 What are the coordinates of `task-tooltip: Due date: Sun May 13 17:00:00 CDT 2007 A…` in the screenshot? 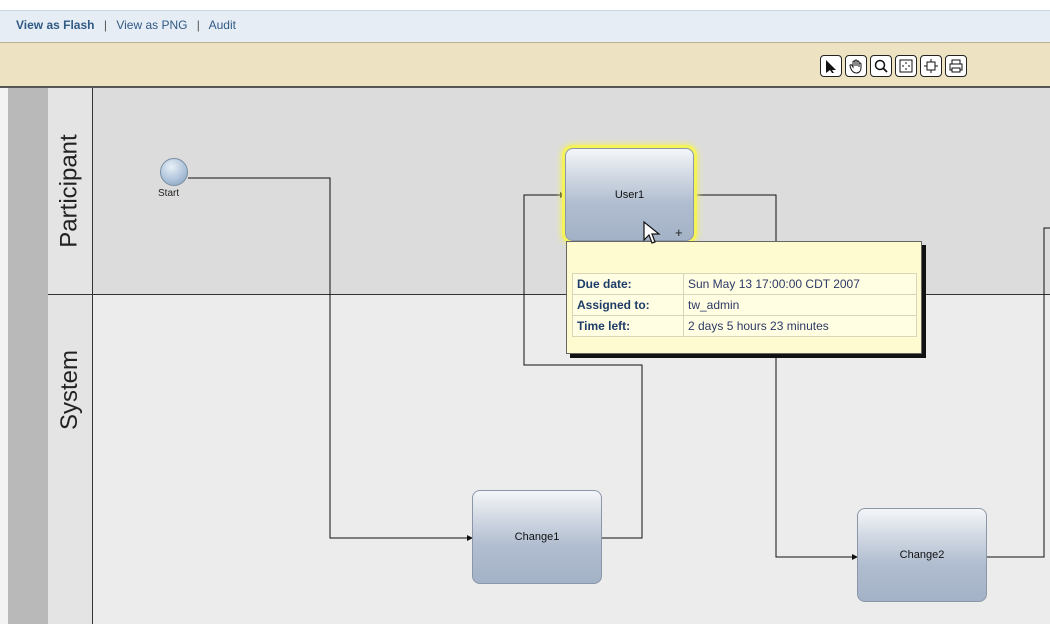 It's located at (744, 297).